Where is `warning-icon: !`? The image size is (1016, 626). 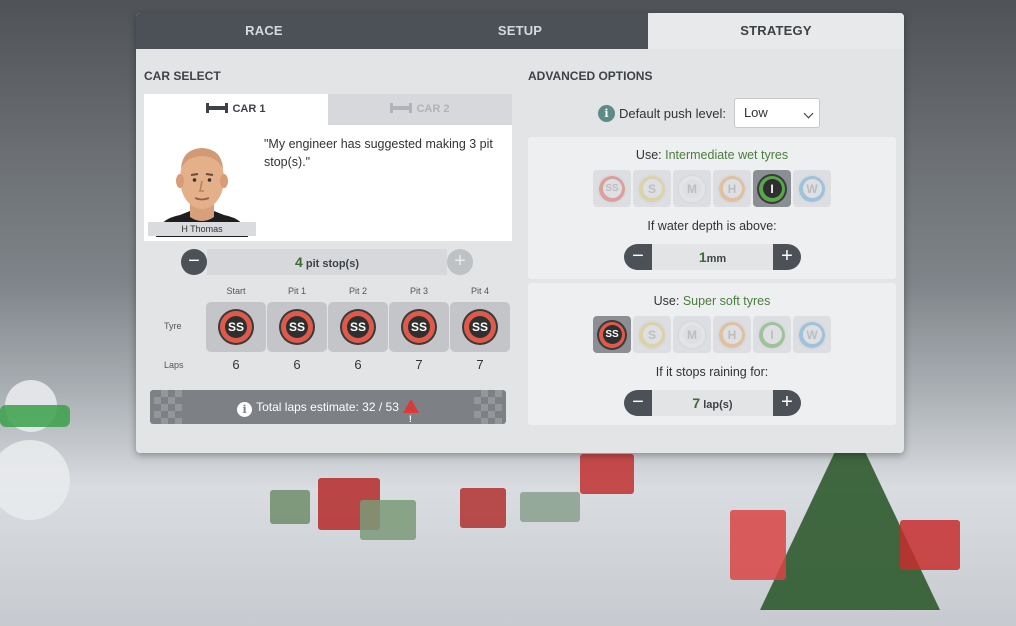 warning-icon: ! is located at coordinates (410, 411).